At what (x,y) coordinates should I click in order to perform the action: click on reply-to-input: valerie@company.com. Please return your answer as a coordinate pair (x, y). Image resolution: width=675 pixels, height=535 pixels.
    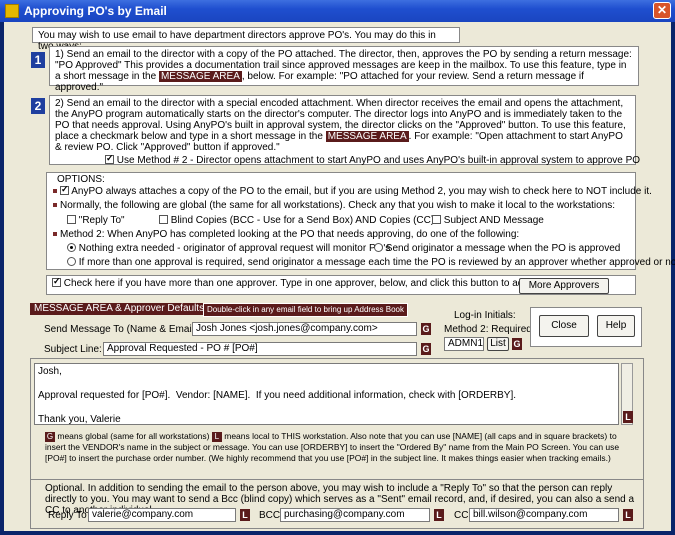
    Looking at the image, I should click on (162, 515).